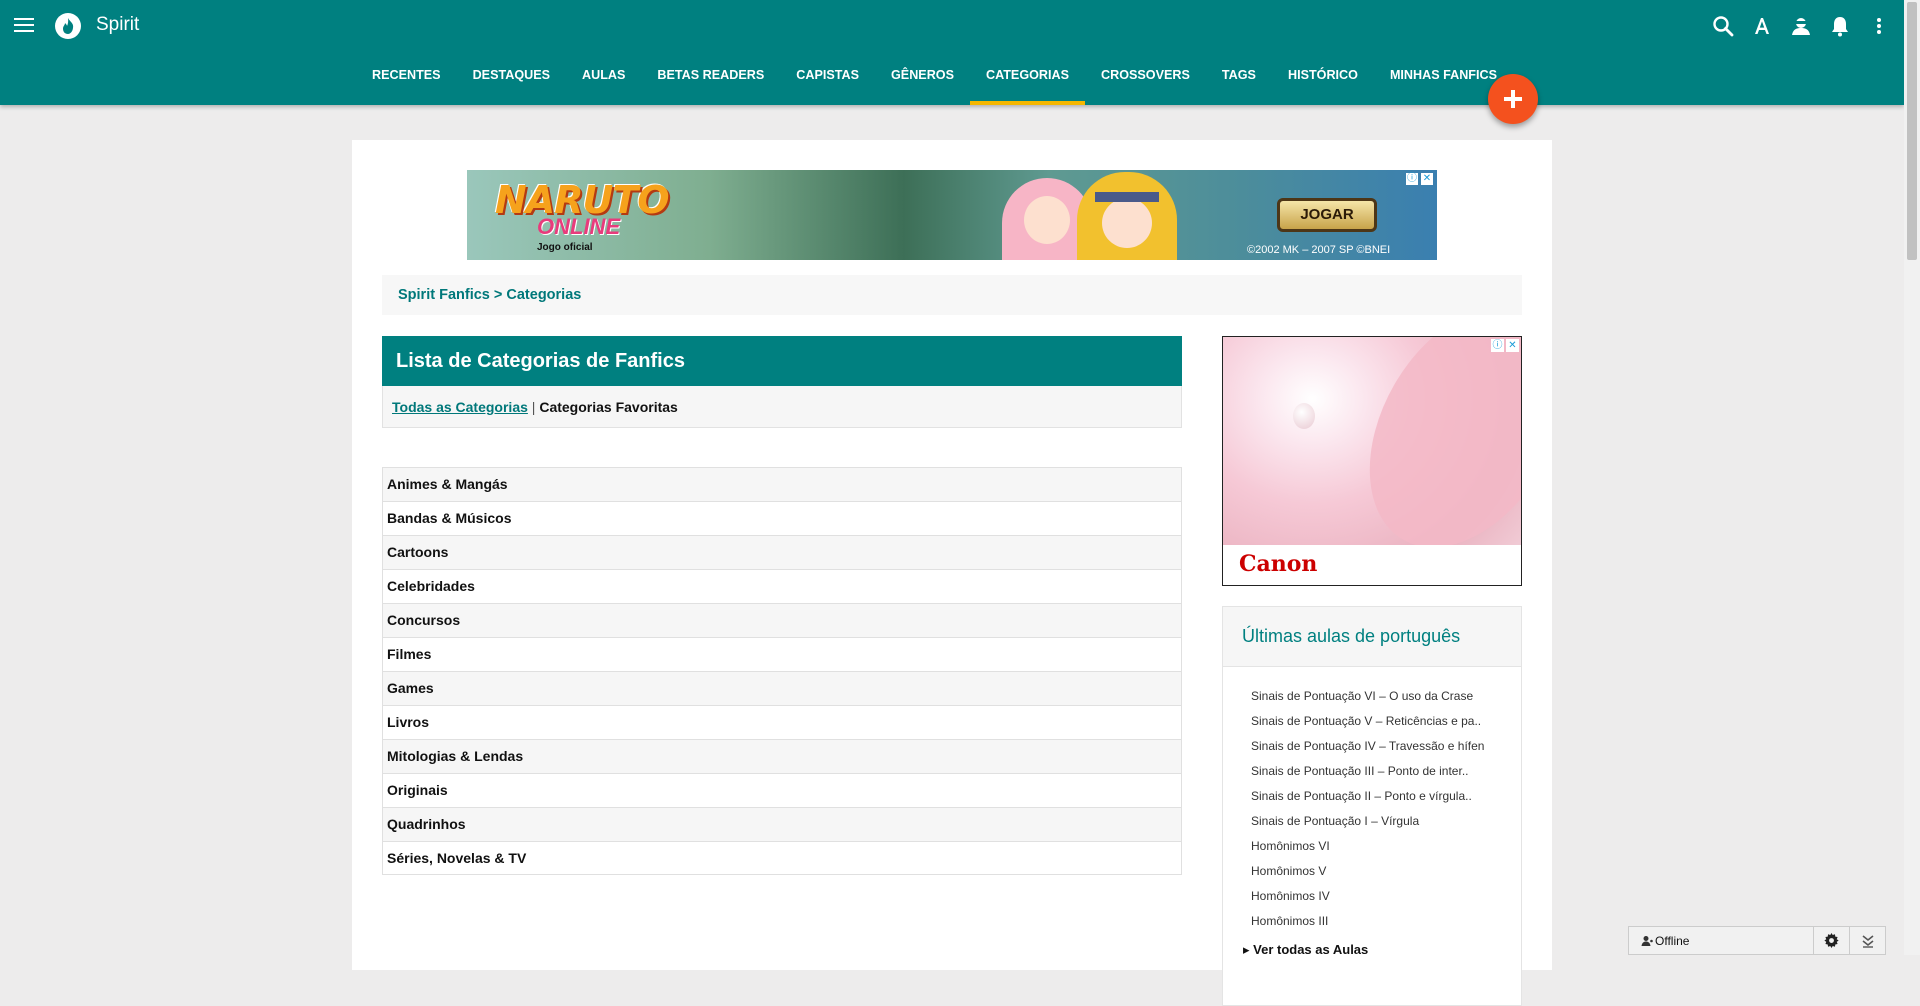 The image size is (1920, 1006). I want to click on nav-tab-destaques: DESTAQUES, so click(511, 80).